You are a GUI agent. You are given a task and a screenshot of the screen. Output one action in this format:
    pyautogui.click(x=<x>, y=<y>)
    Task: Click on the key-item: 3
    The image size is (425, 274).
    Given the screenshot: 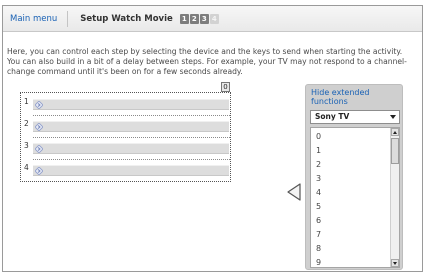 What is the action you would take?
    pyautogui.click(x=318, y=179)
    